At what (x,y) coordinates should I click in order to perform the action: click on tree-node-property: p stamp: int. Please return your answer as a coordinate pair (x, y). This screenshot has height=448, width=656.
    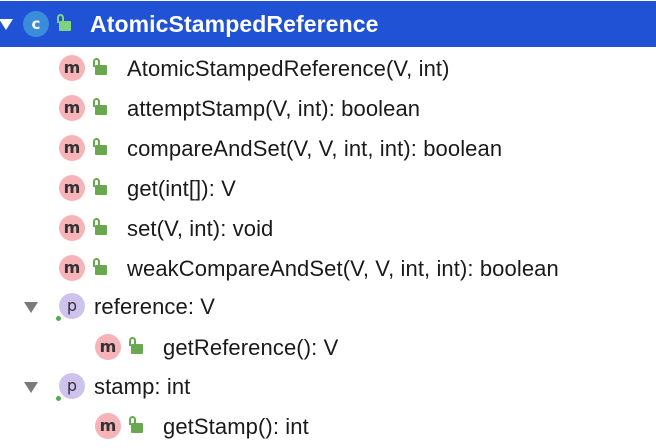
    Looking at the image, I should click on (328, 387).